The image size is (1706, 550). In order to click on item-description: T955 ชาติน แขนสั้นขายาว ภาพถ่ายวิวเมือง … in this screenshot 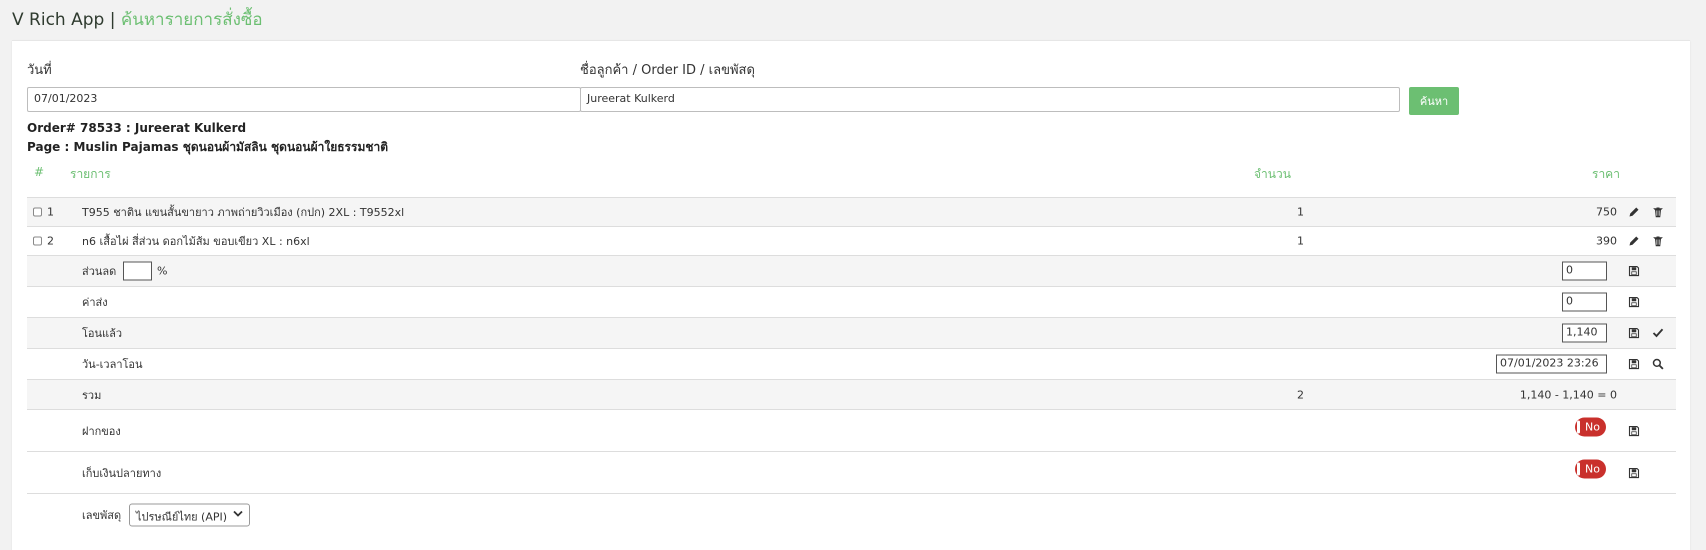, I will do `click(243, 212)`.